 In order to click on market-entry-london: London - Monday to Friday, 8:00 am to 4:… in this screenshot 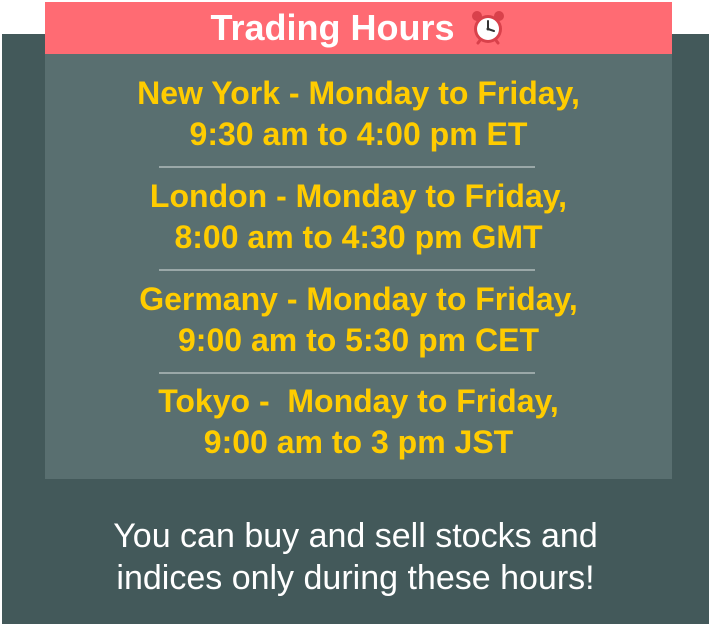, I will do `click(358, 217)`.